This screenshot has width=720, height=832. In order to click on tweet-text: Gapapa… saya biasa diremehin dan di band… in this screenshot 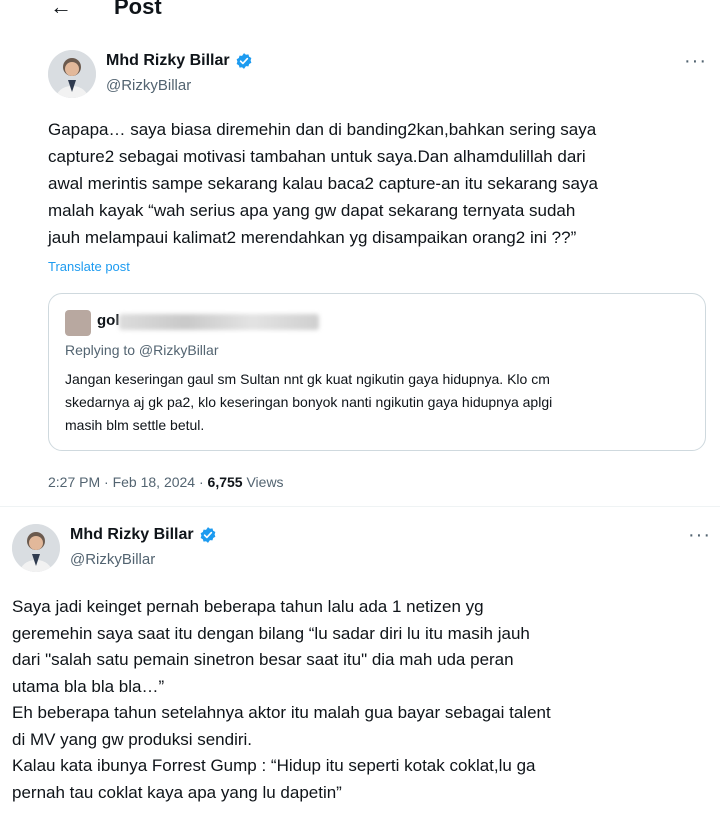, I will do `click(323, 183)`.